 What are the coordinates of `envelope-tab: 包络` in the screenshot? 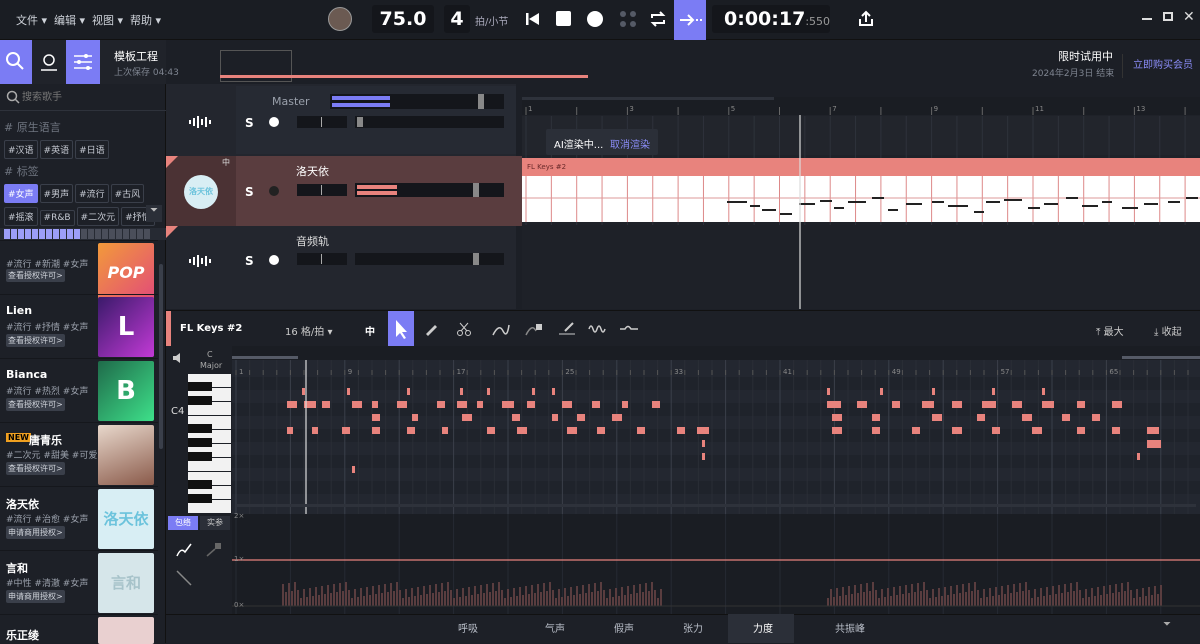 It's located at (183, 523).